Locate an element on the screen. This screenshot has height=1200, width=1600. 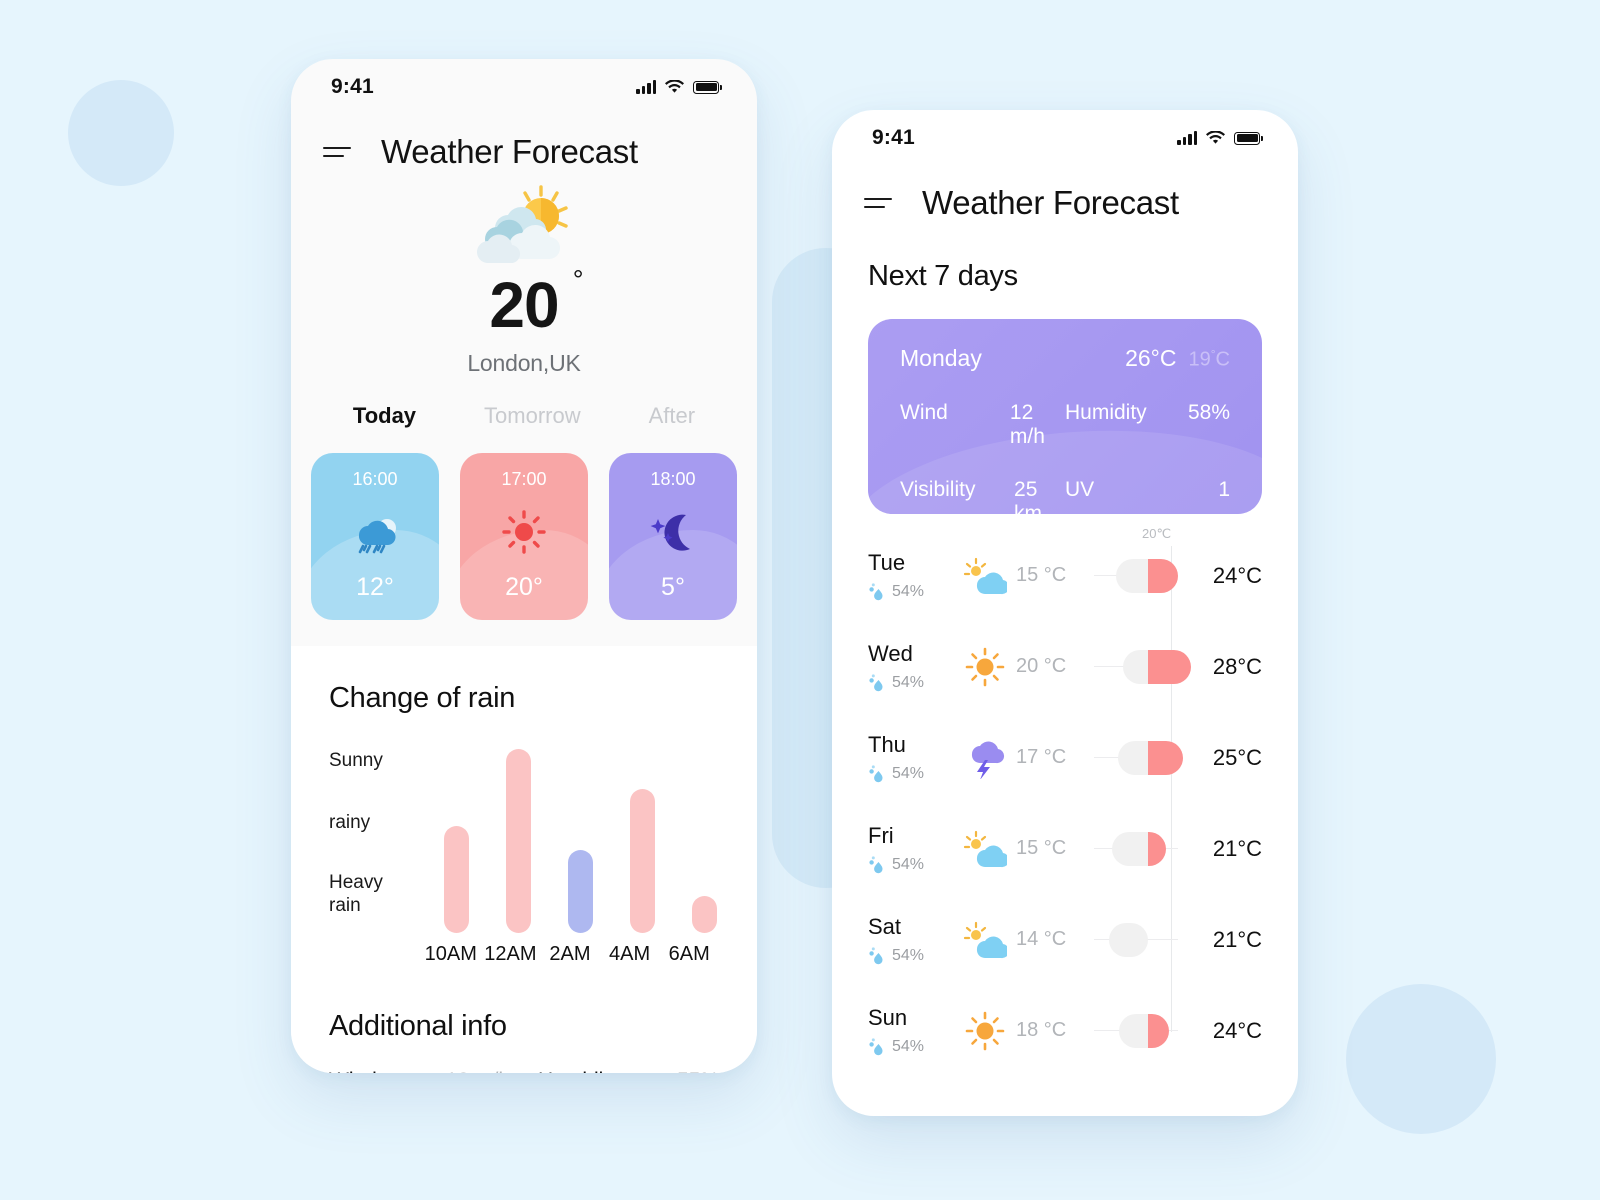
hour-card-time: 18:00 is located at coordinates (673, 479).